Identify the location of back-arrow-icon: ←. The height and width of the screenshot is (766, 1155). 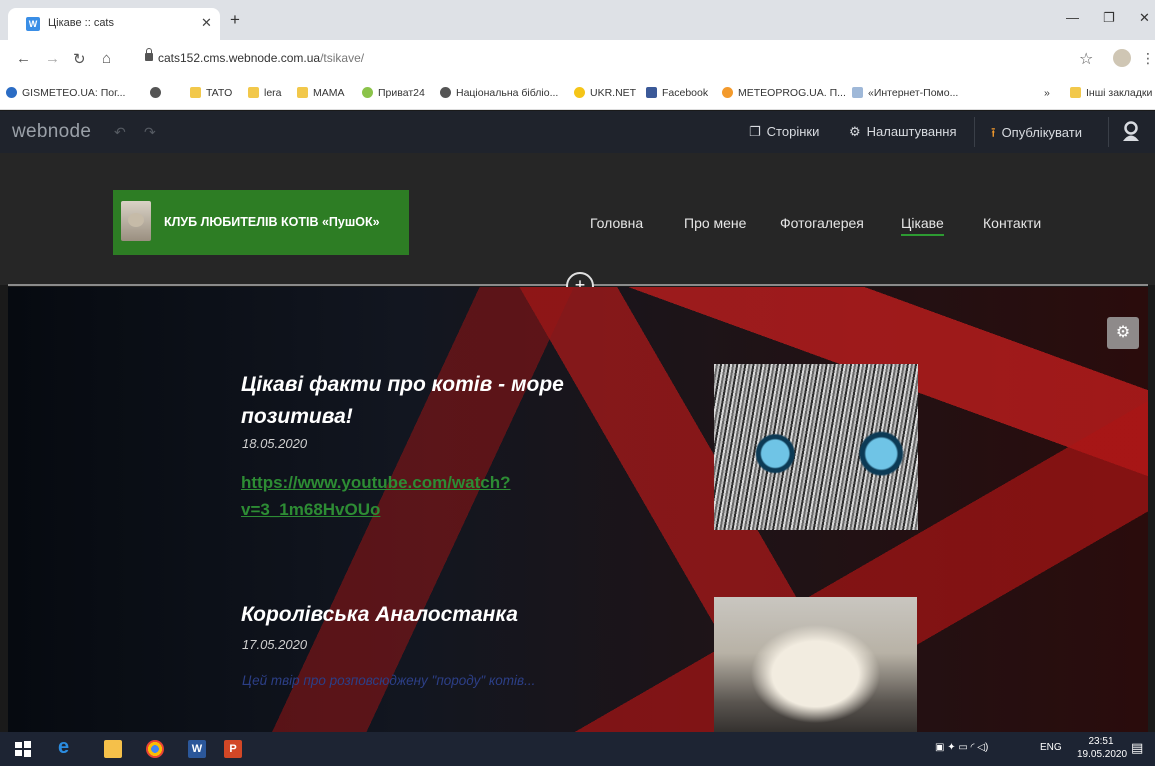
(23, 58).